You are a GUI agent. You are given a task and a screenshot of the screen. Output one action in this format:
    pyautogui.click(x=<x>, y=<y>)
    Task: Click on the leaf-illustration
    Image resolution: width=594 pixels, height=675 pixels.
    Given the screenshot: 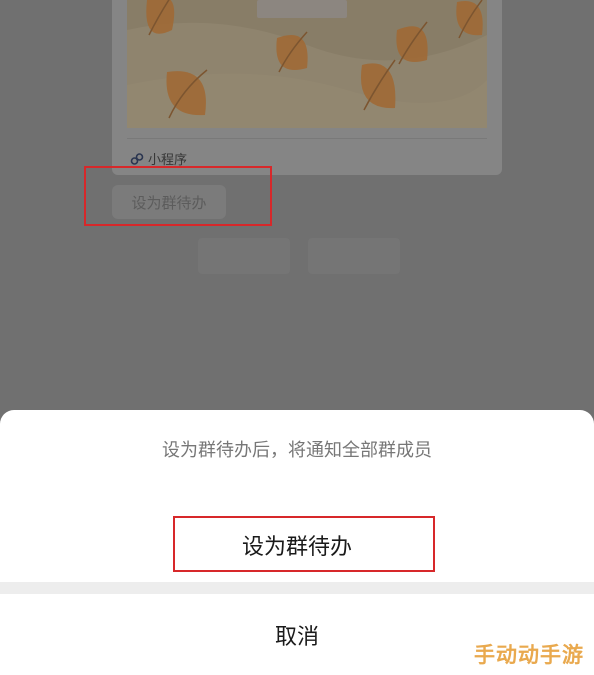 What is the action you would take?
    pyautogui.click(x=307, y=64)
    